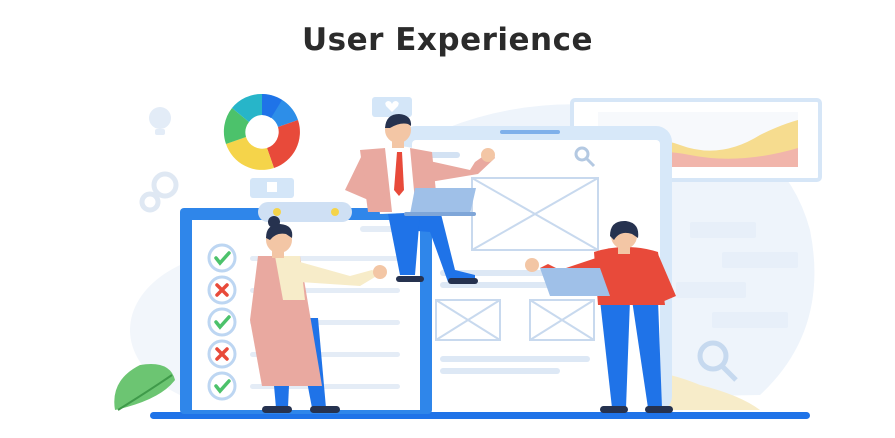 The width and height of the screenshot is (895, 438). Describe the element at coordinates (261, 131) in the screenshot. I see `pie-chart-icon` at that location.